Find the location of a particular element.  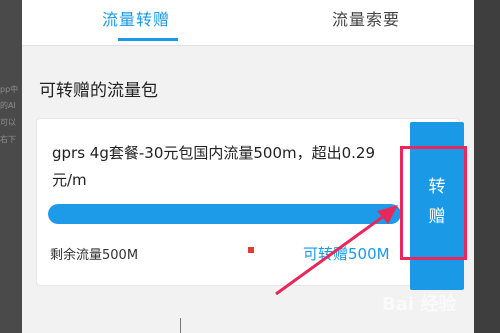

arrow-pointer-icon is located at coordinates (336, 250).